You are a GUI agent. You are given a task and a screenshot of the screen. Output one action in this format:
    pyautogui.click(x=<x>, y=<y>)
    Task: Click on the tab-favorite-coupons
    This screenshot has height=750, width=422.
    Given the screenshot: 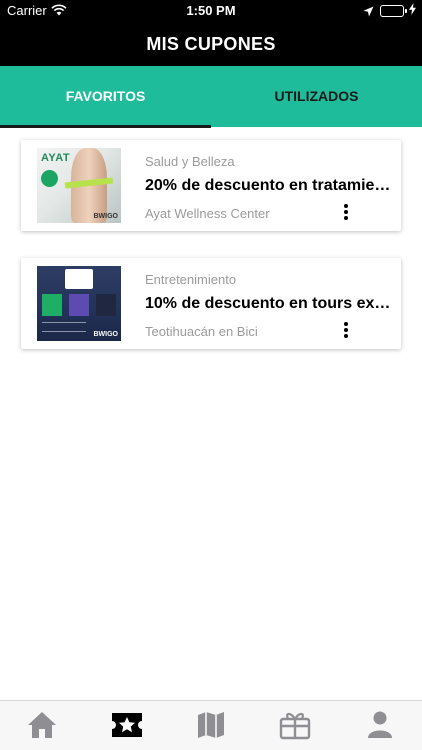 What is the action you would take?
    pyautogui.click(x=126, y=725)
    